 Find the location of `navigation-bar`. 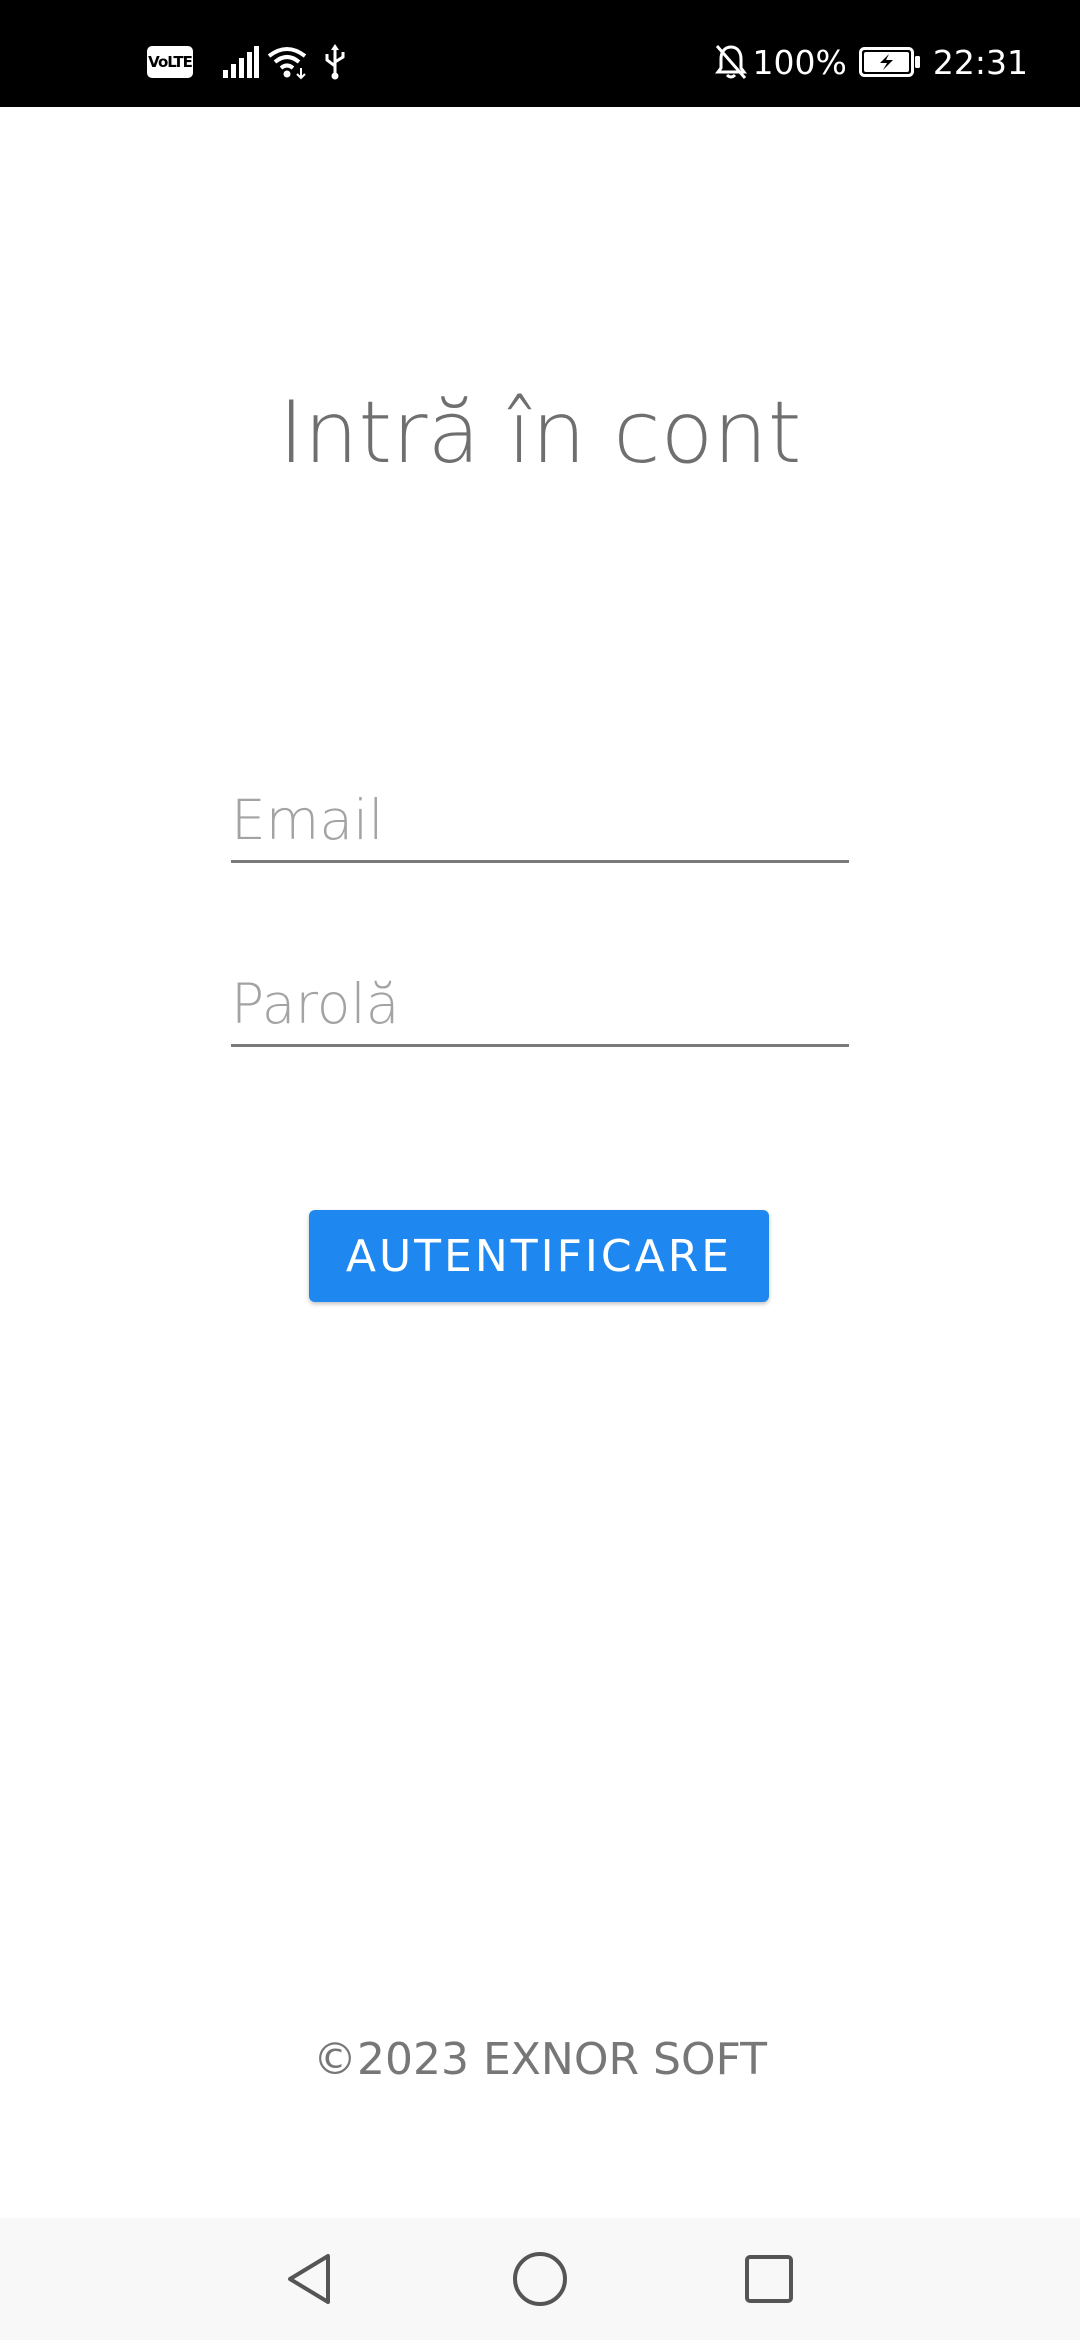

navigation-bar is located at coordinates (540, 2279).